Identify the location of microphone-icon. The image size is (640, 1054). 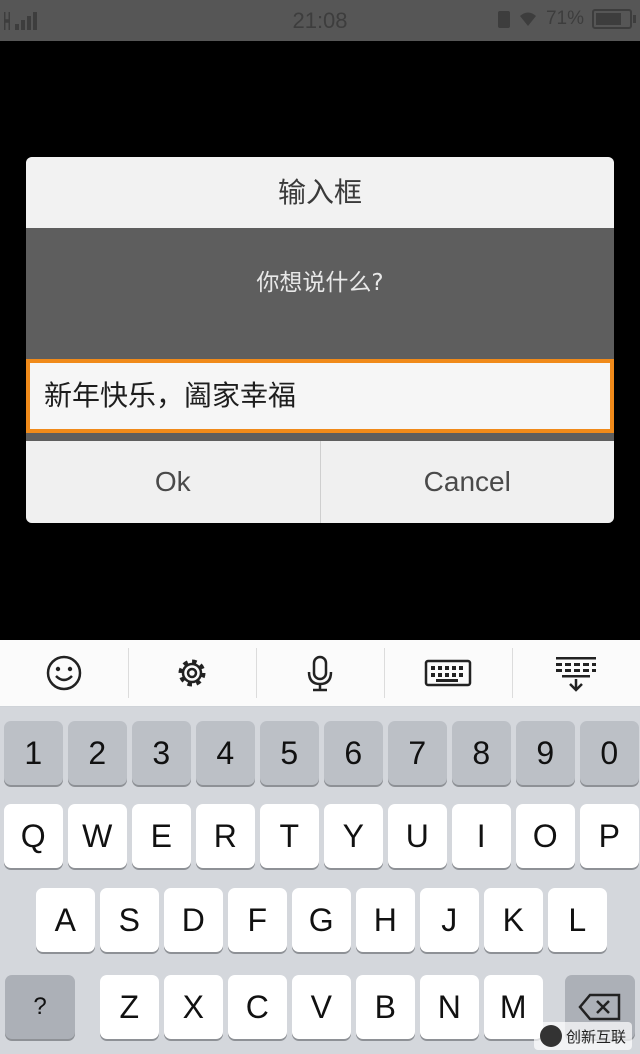
(320, 673).